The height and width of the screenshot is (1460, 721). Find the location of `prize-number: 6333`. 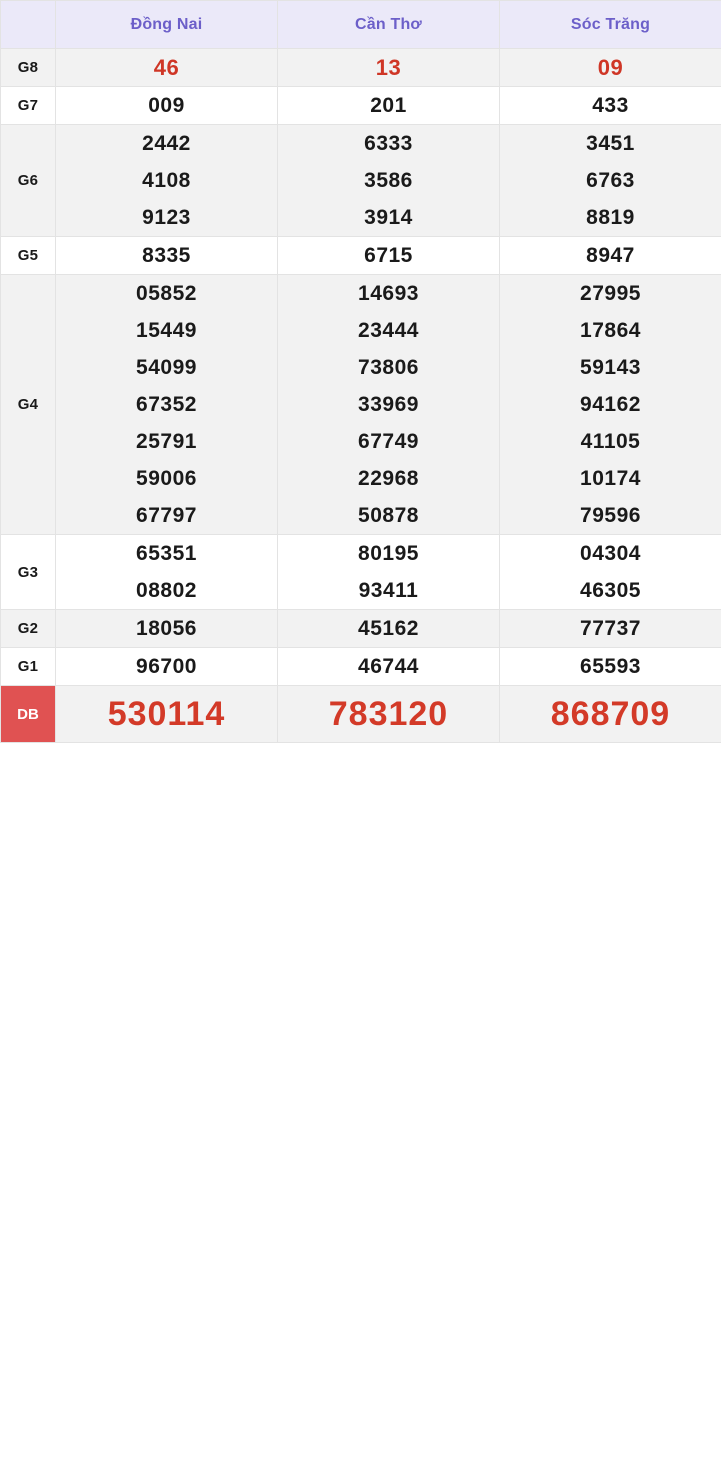

prize-number: 6333 is located at coordinates (388, 143).